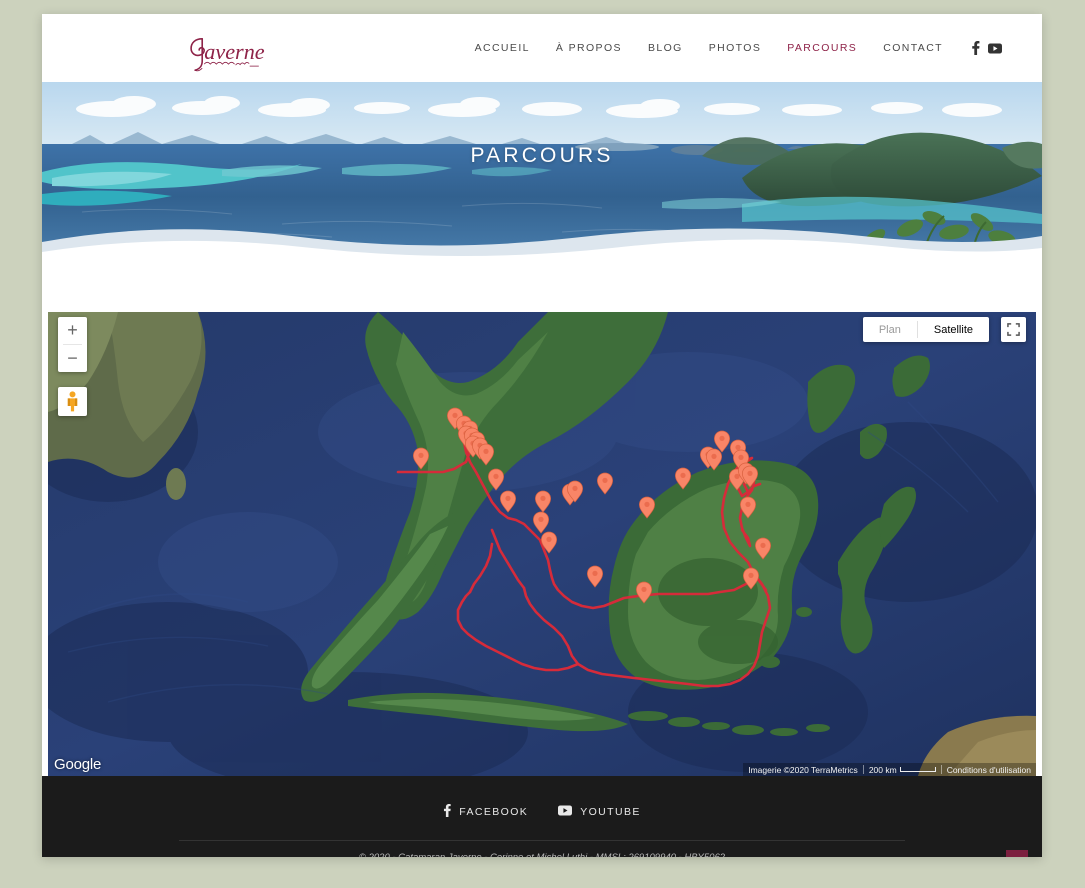 The height and width of the screenshot is (888, 1085). Describe the element at coordinates (502, 48) in the screenshot. I see `nav-item-accueil: ACCUEIL` at that location.